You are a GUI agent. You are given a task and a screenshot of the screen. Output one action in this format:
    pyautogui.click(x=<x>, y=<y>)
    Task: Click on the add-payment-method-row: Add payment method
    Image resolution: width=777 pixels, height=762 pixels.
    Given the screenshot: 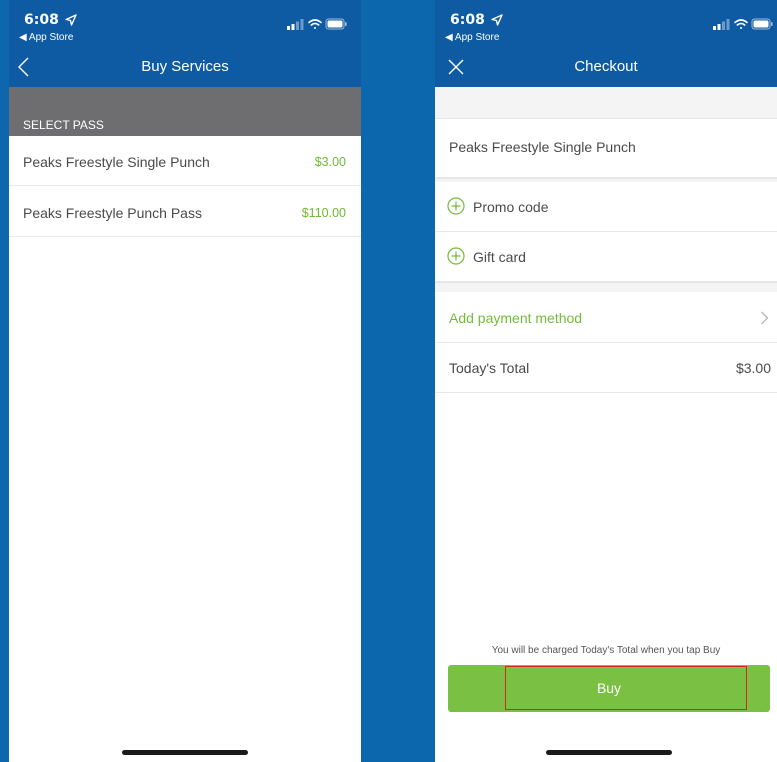 What is the action you would take?
    pyautogui.click(x=606, y=317)
    